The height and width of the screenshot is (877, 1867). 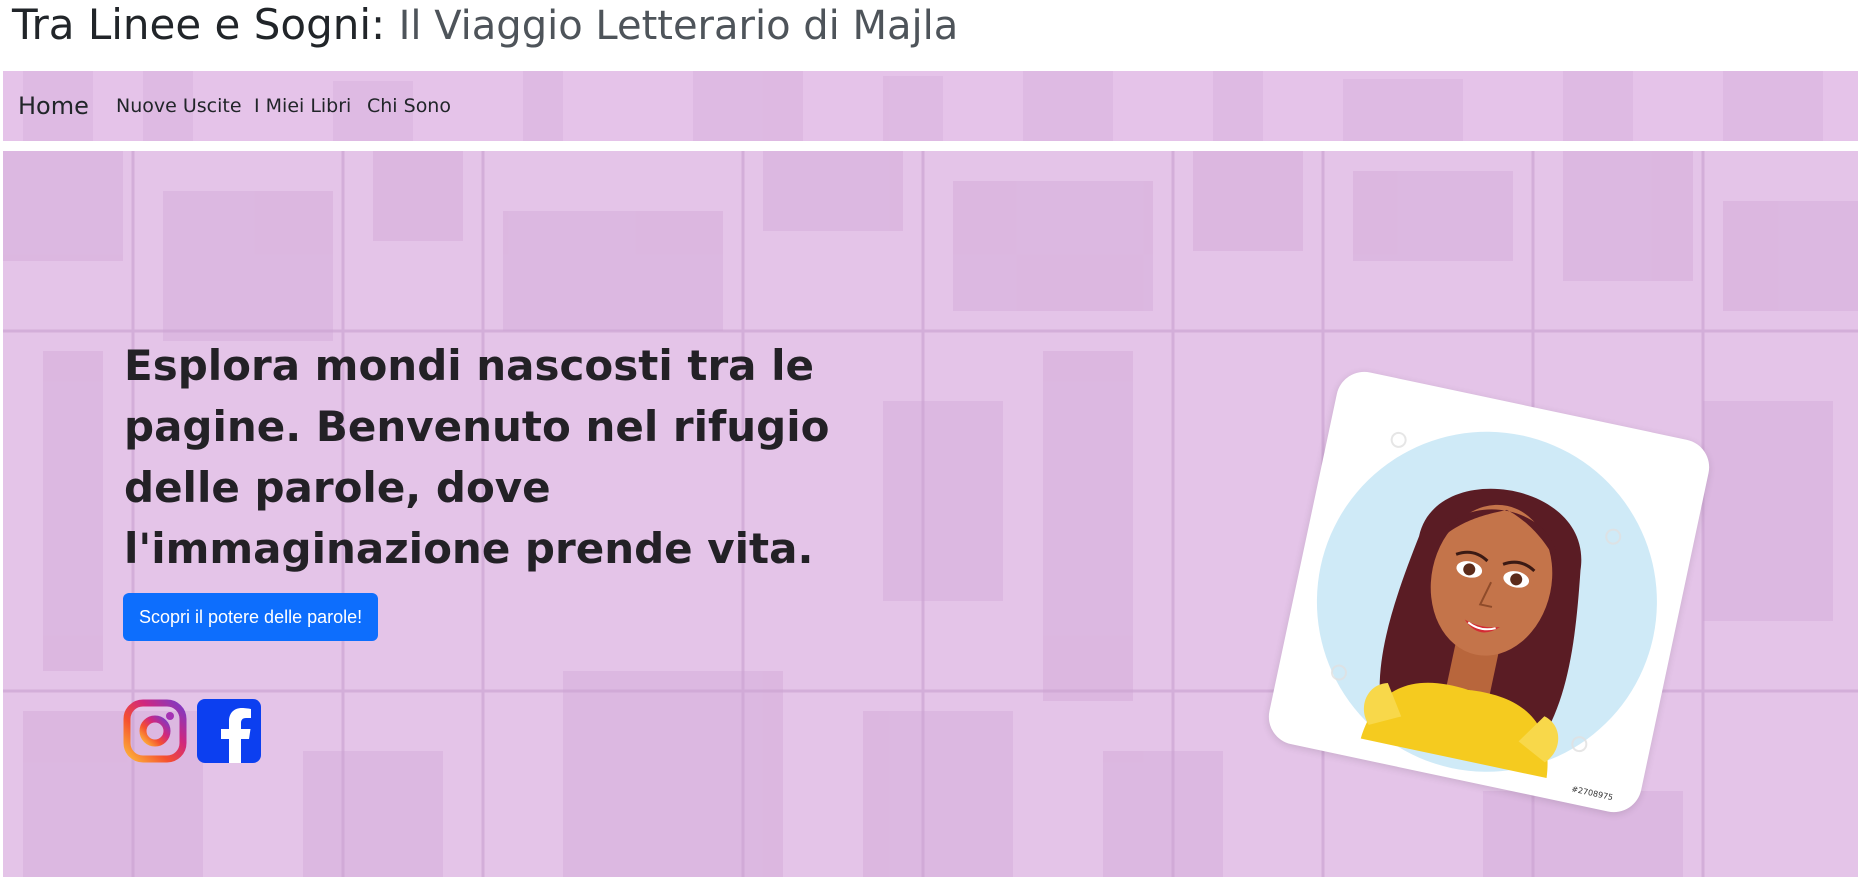 What do you see at coordinates (1486, 605) in the screenshot?
I see `author-avatar` at bounding box center [1486, 605].